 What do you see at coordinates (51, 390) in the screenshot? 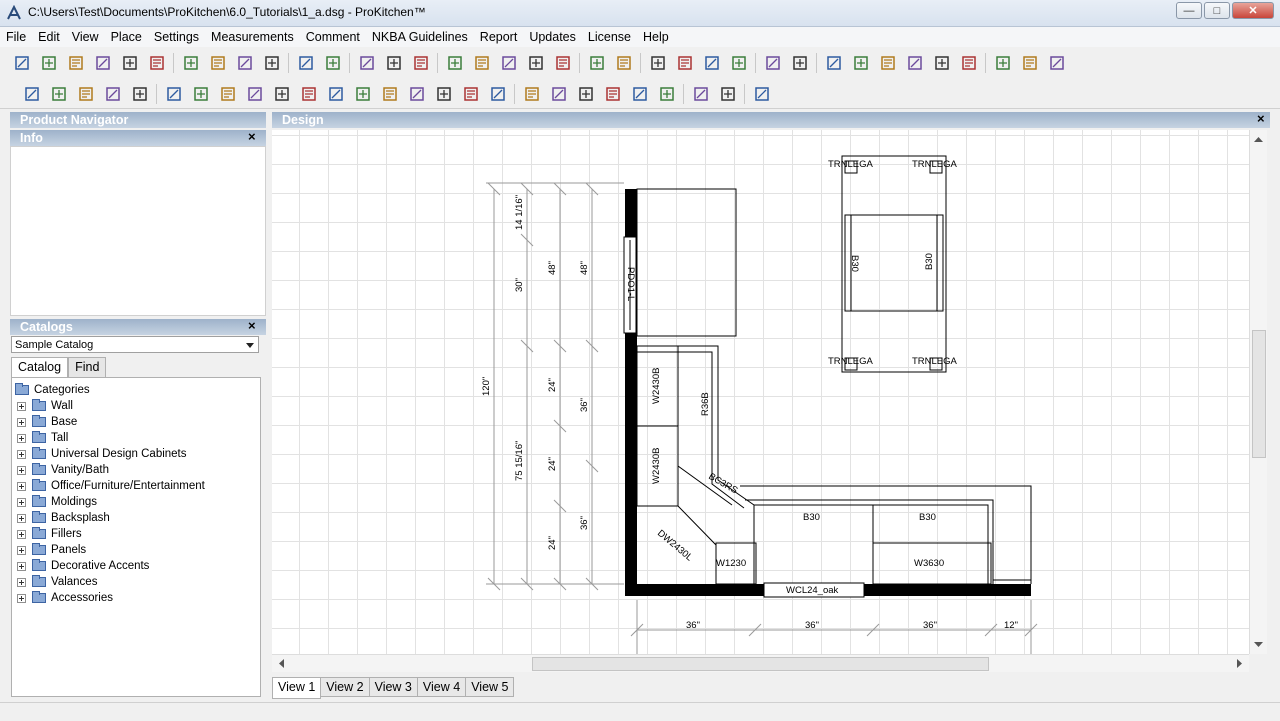
I see `tree-root: Categories` at bounding box center [51, 390].